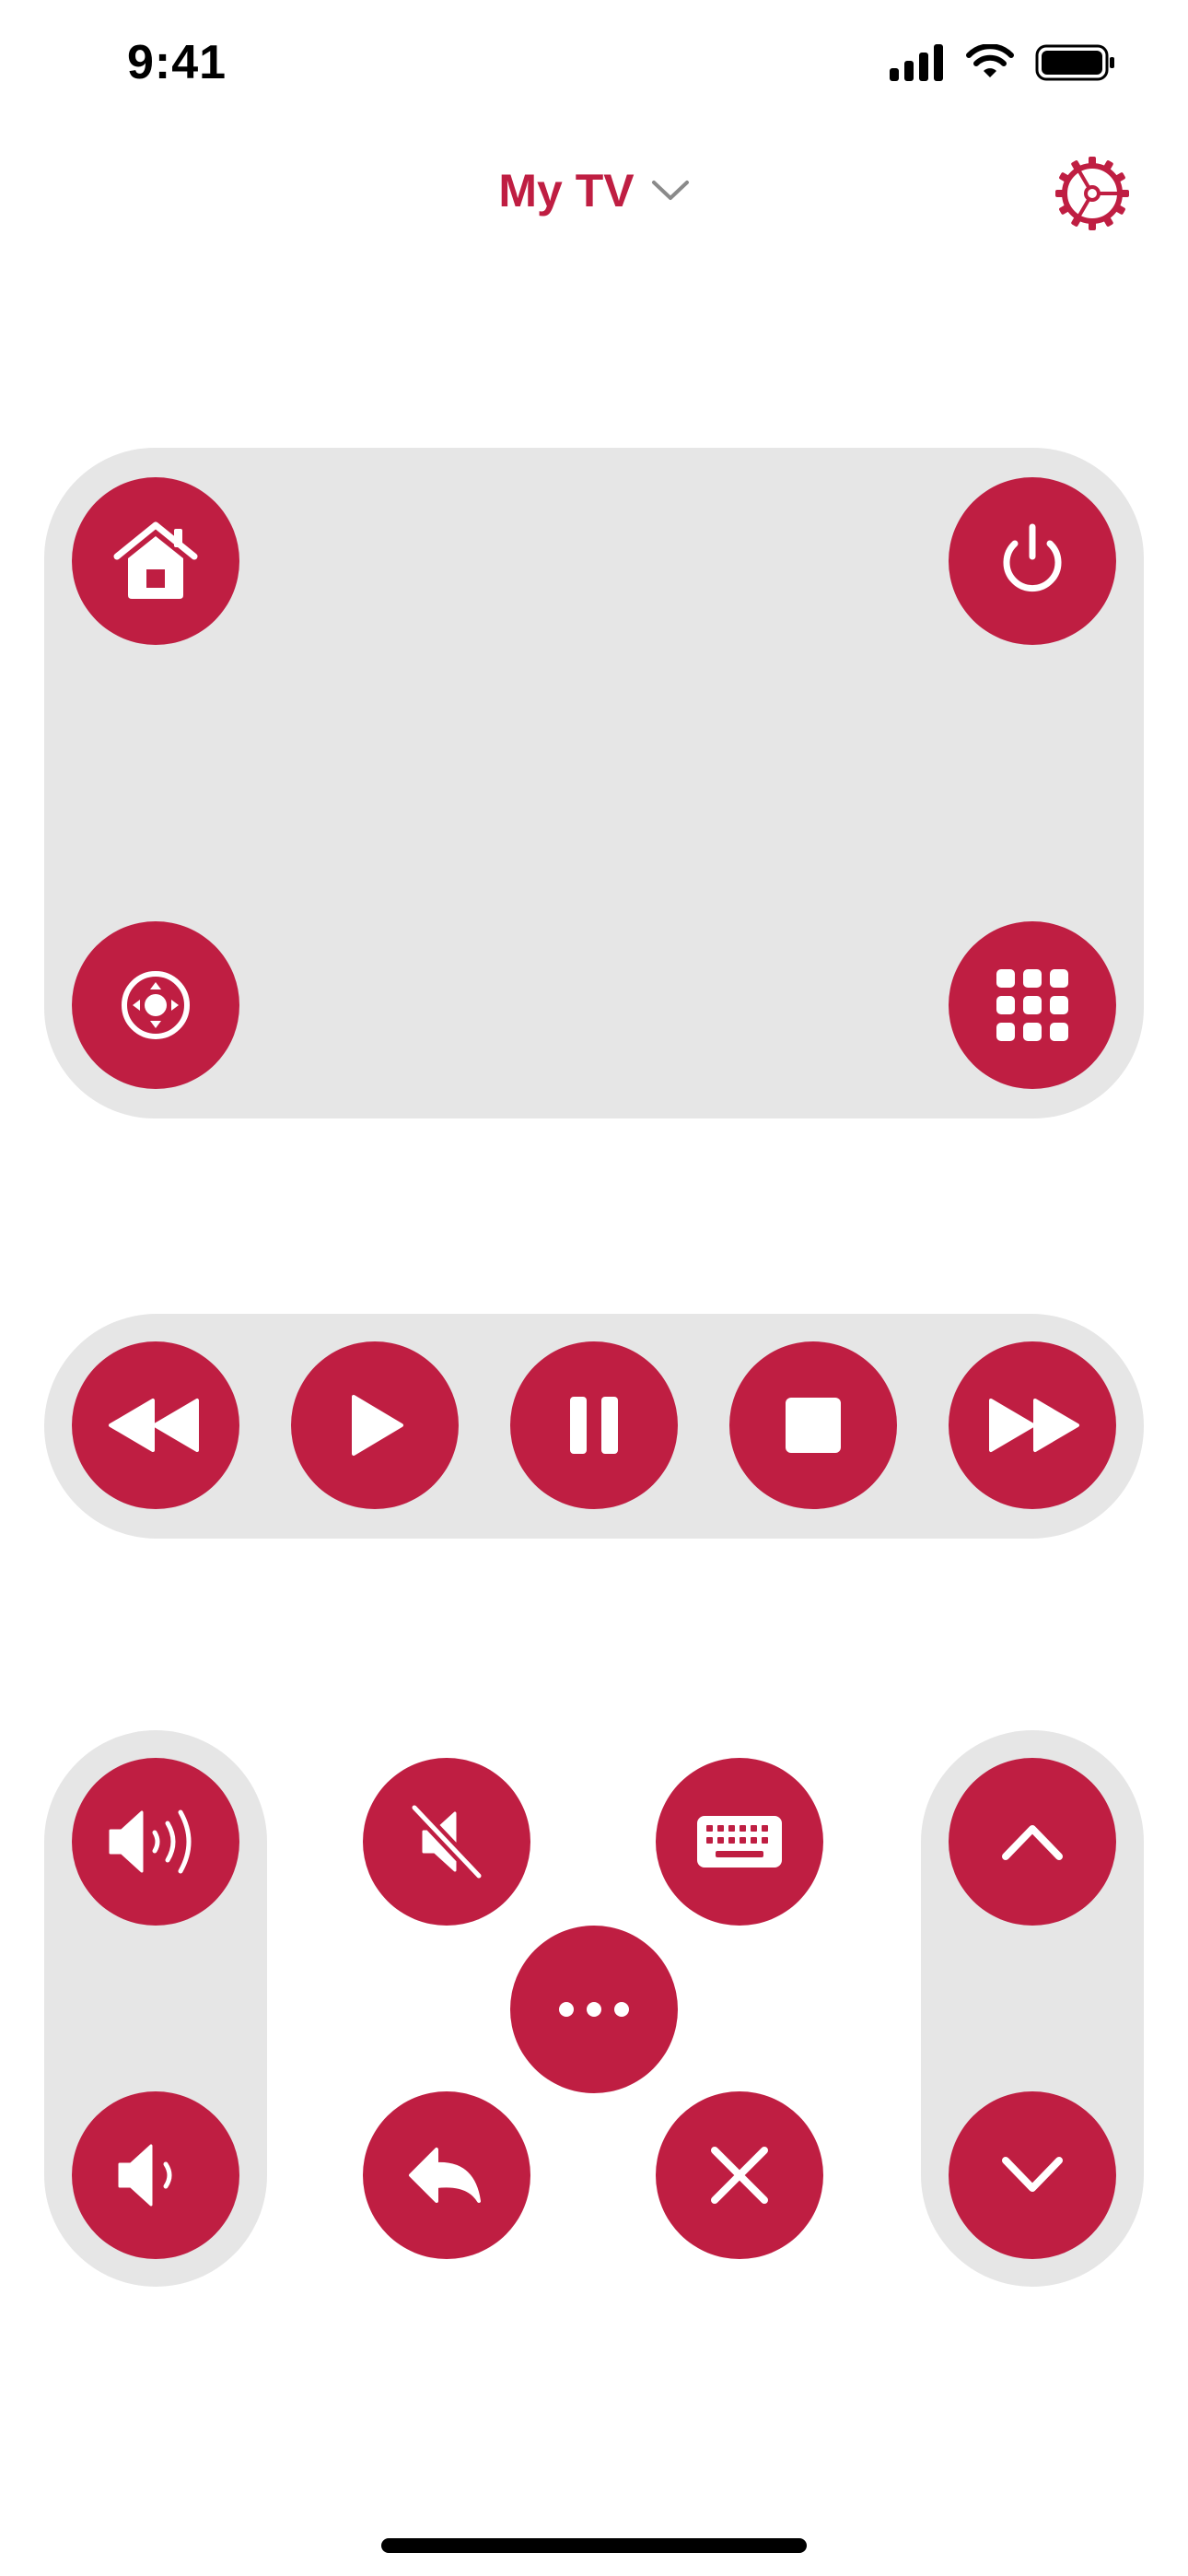 This screenshot has height=2576, width=1188. What do you see at coordinates (594, 2545) in the screenshot?
I see `home-indicator` at bounding box center [594, 2545].